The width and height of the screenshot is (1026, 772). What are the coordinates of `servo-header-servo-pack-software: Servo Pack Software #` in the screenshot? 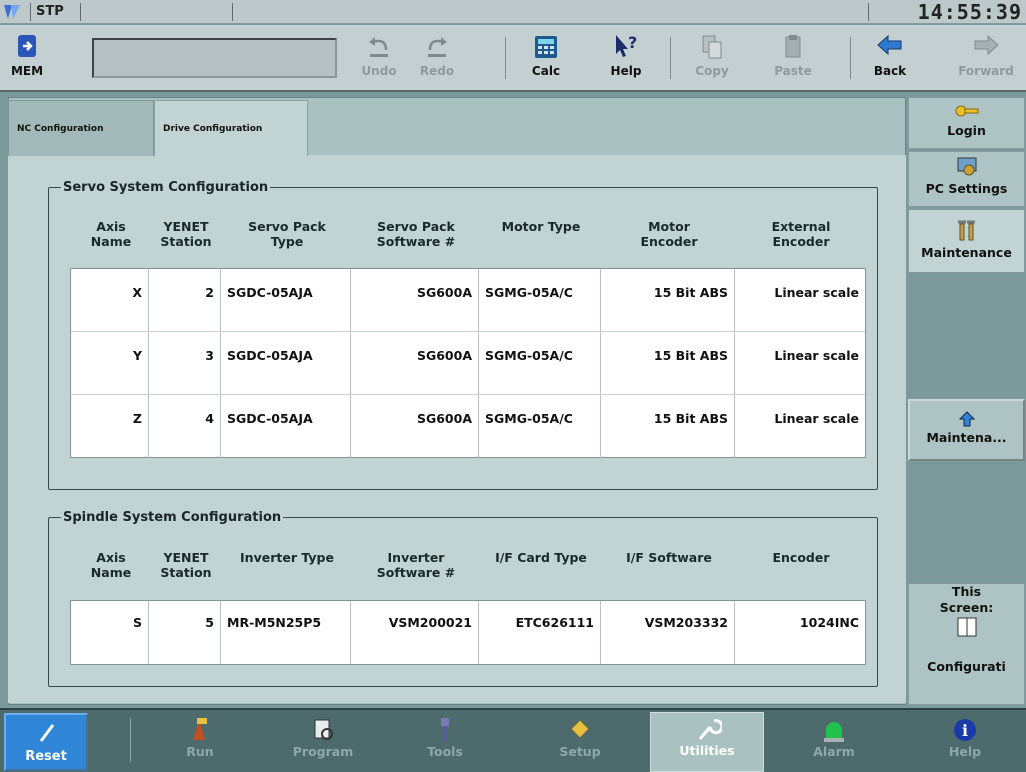 It's located at (416, 234).